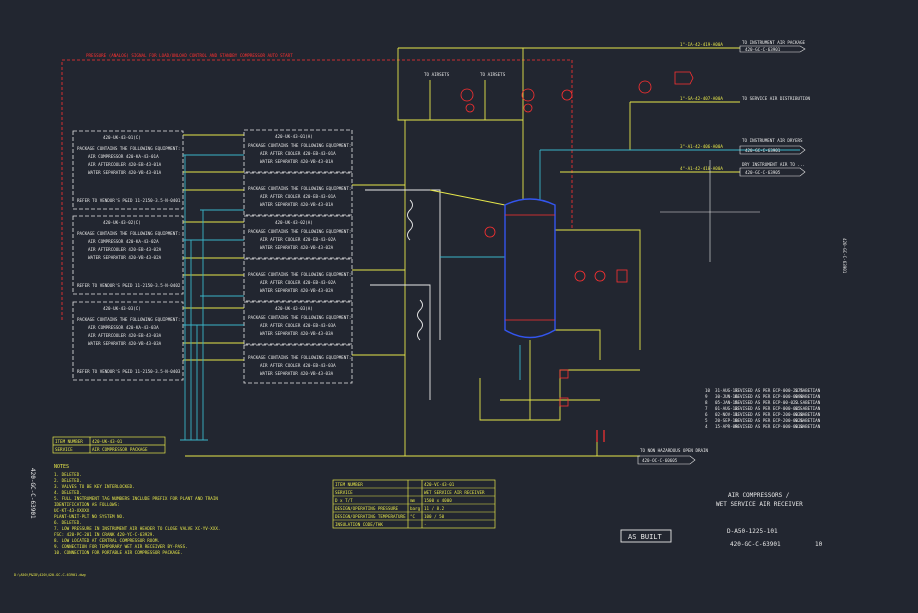 This screenshot has width=918, height=613. What do you see at coordinates (706, 414) in the screenshot?
I see `rev-number: 6` at bounding box center [706, 414].